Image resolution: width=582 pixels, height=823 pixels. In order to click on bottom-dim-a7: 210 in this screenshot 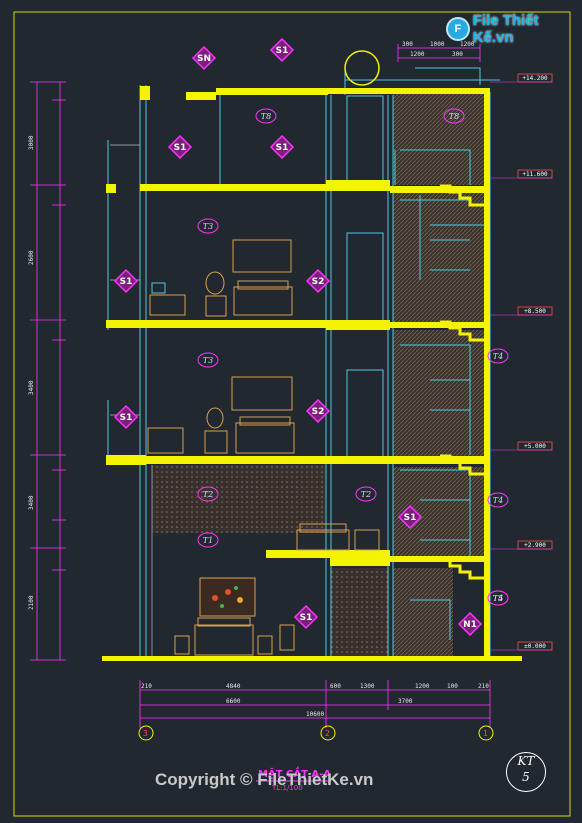, I will do `click(483, 686)`.